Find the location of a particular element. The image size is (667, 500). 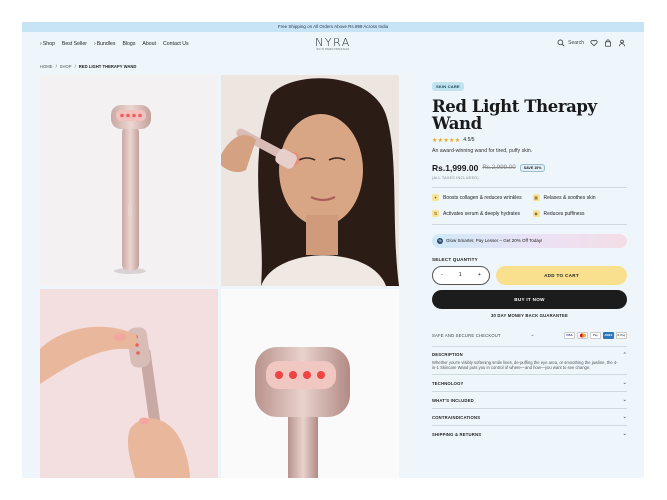

brand-logo: NYRA SKIN PERFORMANCE is located at coordinates (333, 43).